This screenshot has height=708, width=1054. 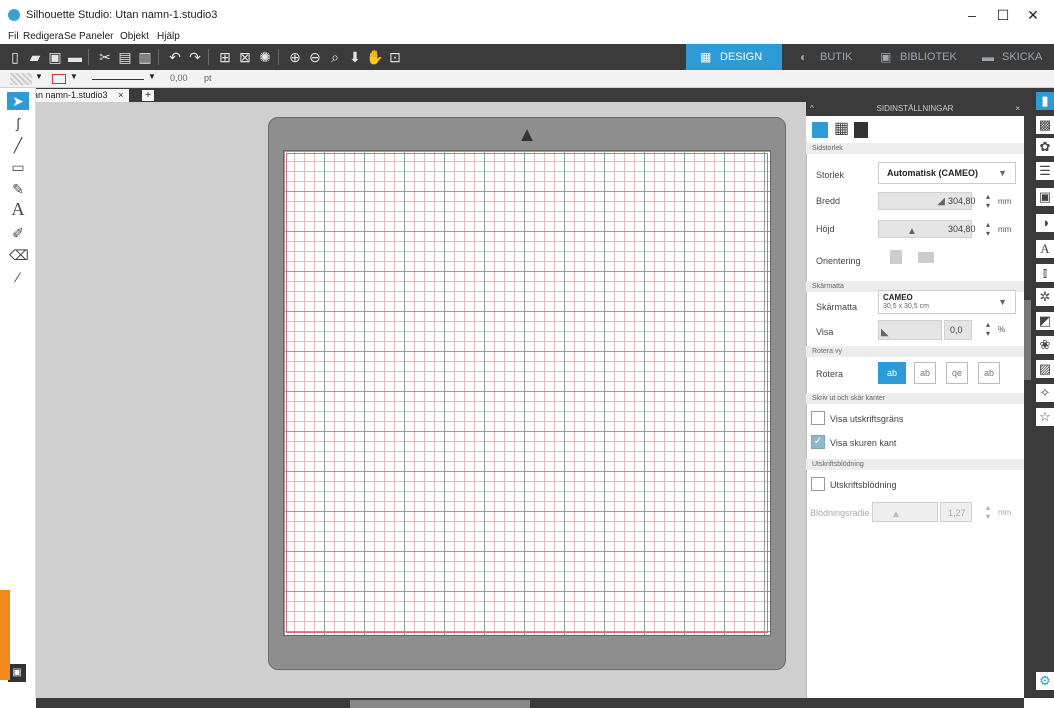 I want to click on fill-dropdown-icon: ▼, so click(x=39, y=76).